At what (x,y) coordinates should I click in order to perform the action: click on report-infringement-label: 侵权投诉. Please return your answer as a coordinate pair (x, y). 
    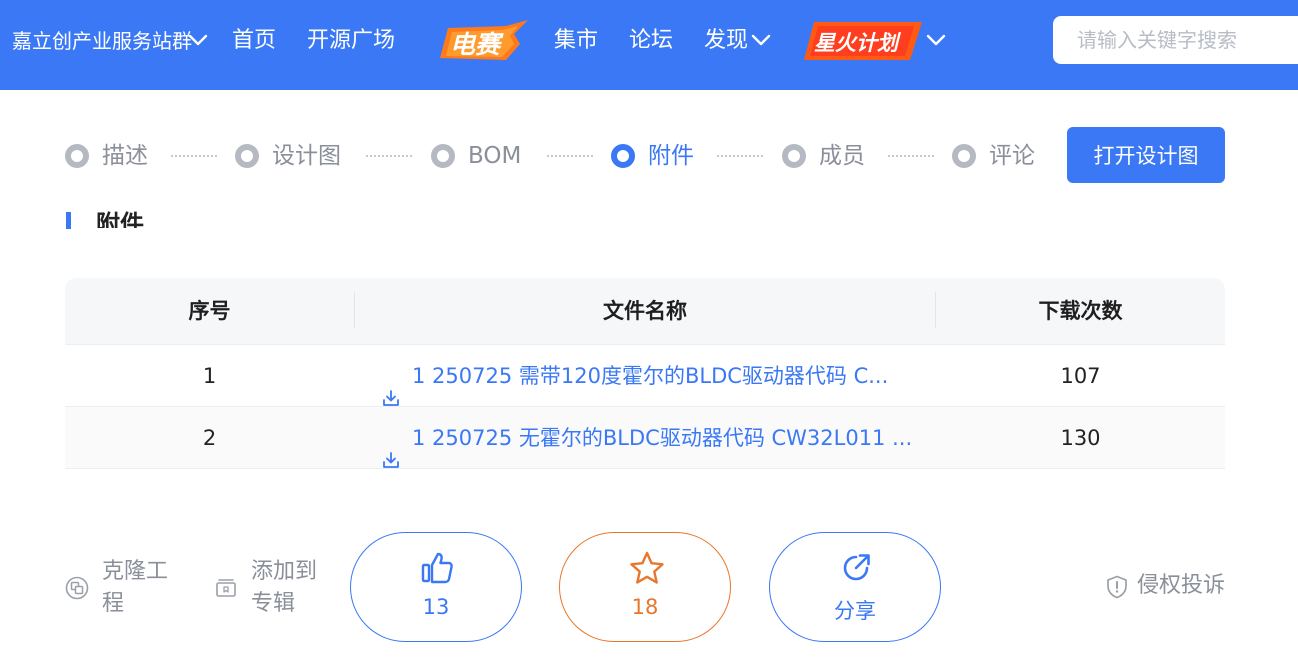
    Looking at the image, I should click on (1181, 585).